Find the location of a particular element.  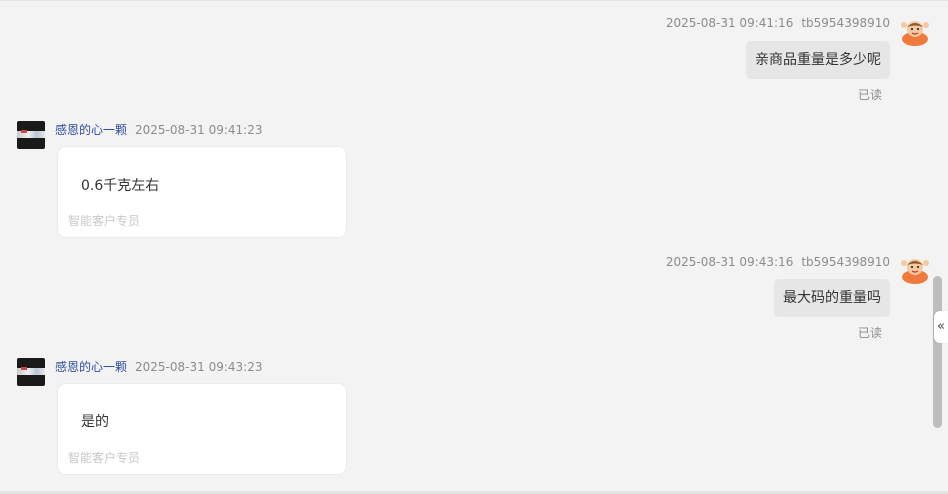

message-time: 2025-08-31 09:41:16 is located at coordinates (729, 23).